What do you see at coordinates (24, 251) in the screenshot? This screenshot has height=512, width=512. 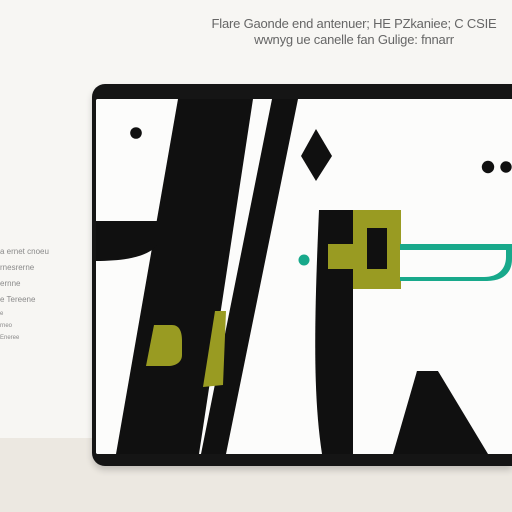 I see `side-note-1: a ernet cnoeu` at bounding box center [24, 251].